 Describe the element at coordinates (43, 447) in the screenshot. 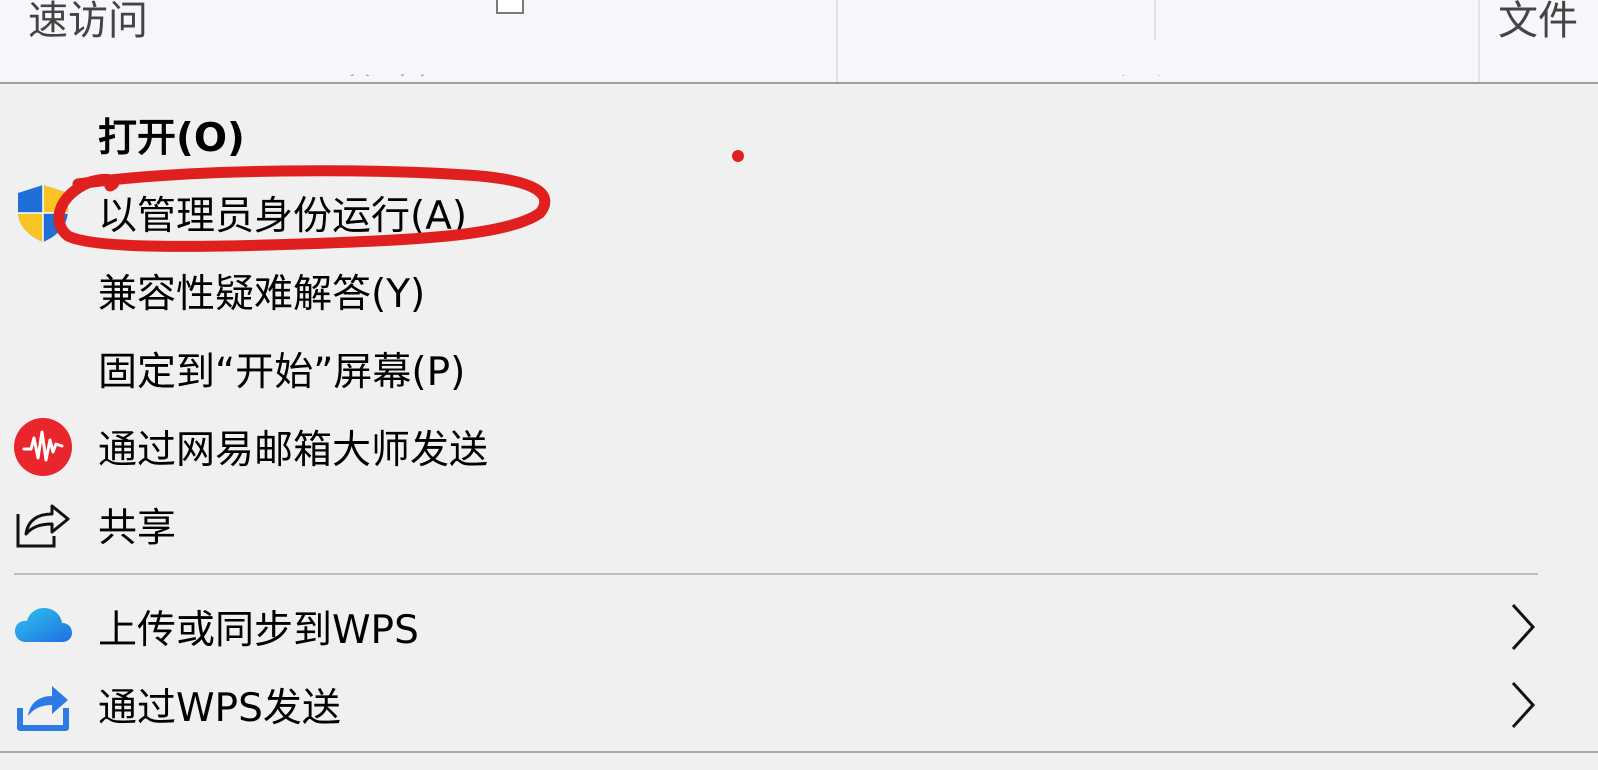

I see `netease-mail-master-icon` at that location.